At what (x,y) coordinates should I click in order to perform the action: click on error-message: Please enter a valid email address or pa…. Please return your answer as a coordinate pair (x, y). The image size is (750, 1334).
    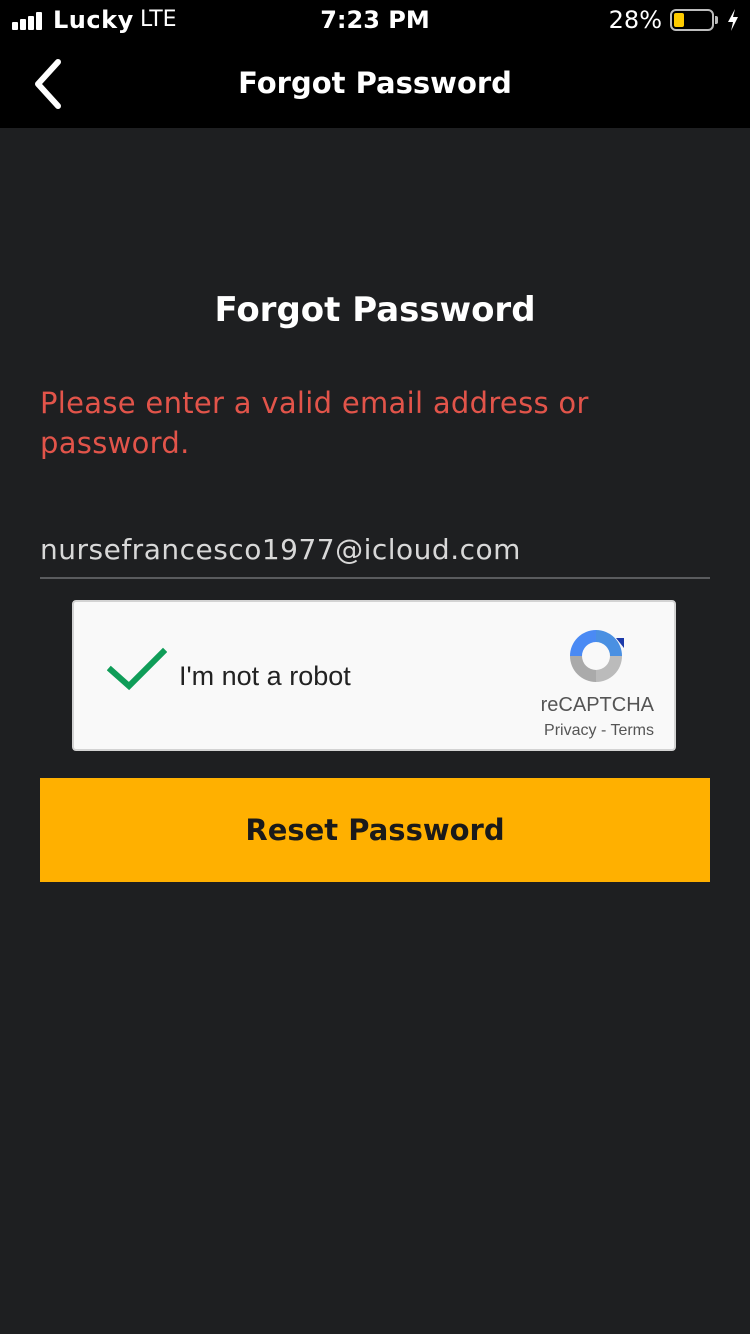
    Looking at the image, I should click on (314, 423).